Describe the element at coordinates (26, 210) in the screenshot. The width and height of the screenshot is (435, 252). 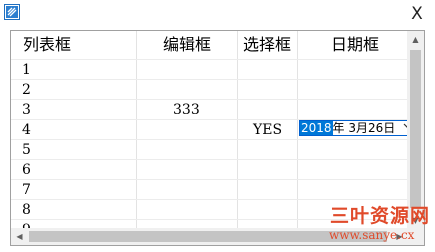
I see `row-index: 8` at that location.